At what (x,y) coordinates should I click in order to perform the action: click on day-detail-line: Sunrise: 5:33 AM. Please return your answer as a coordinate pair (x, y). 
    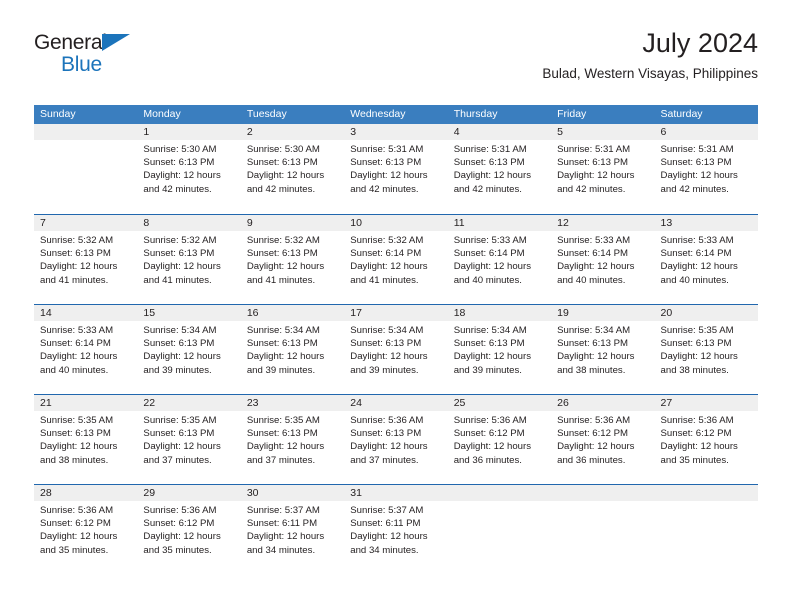
    Looking at the image, I should click on (77, 330).